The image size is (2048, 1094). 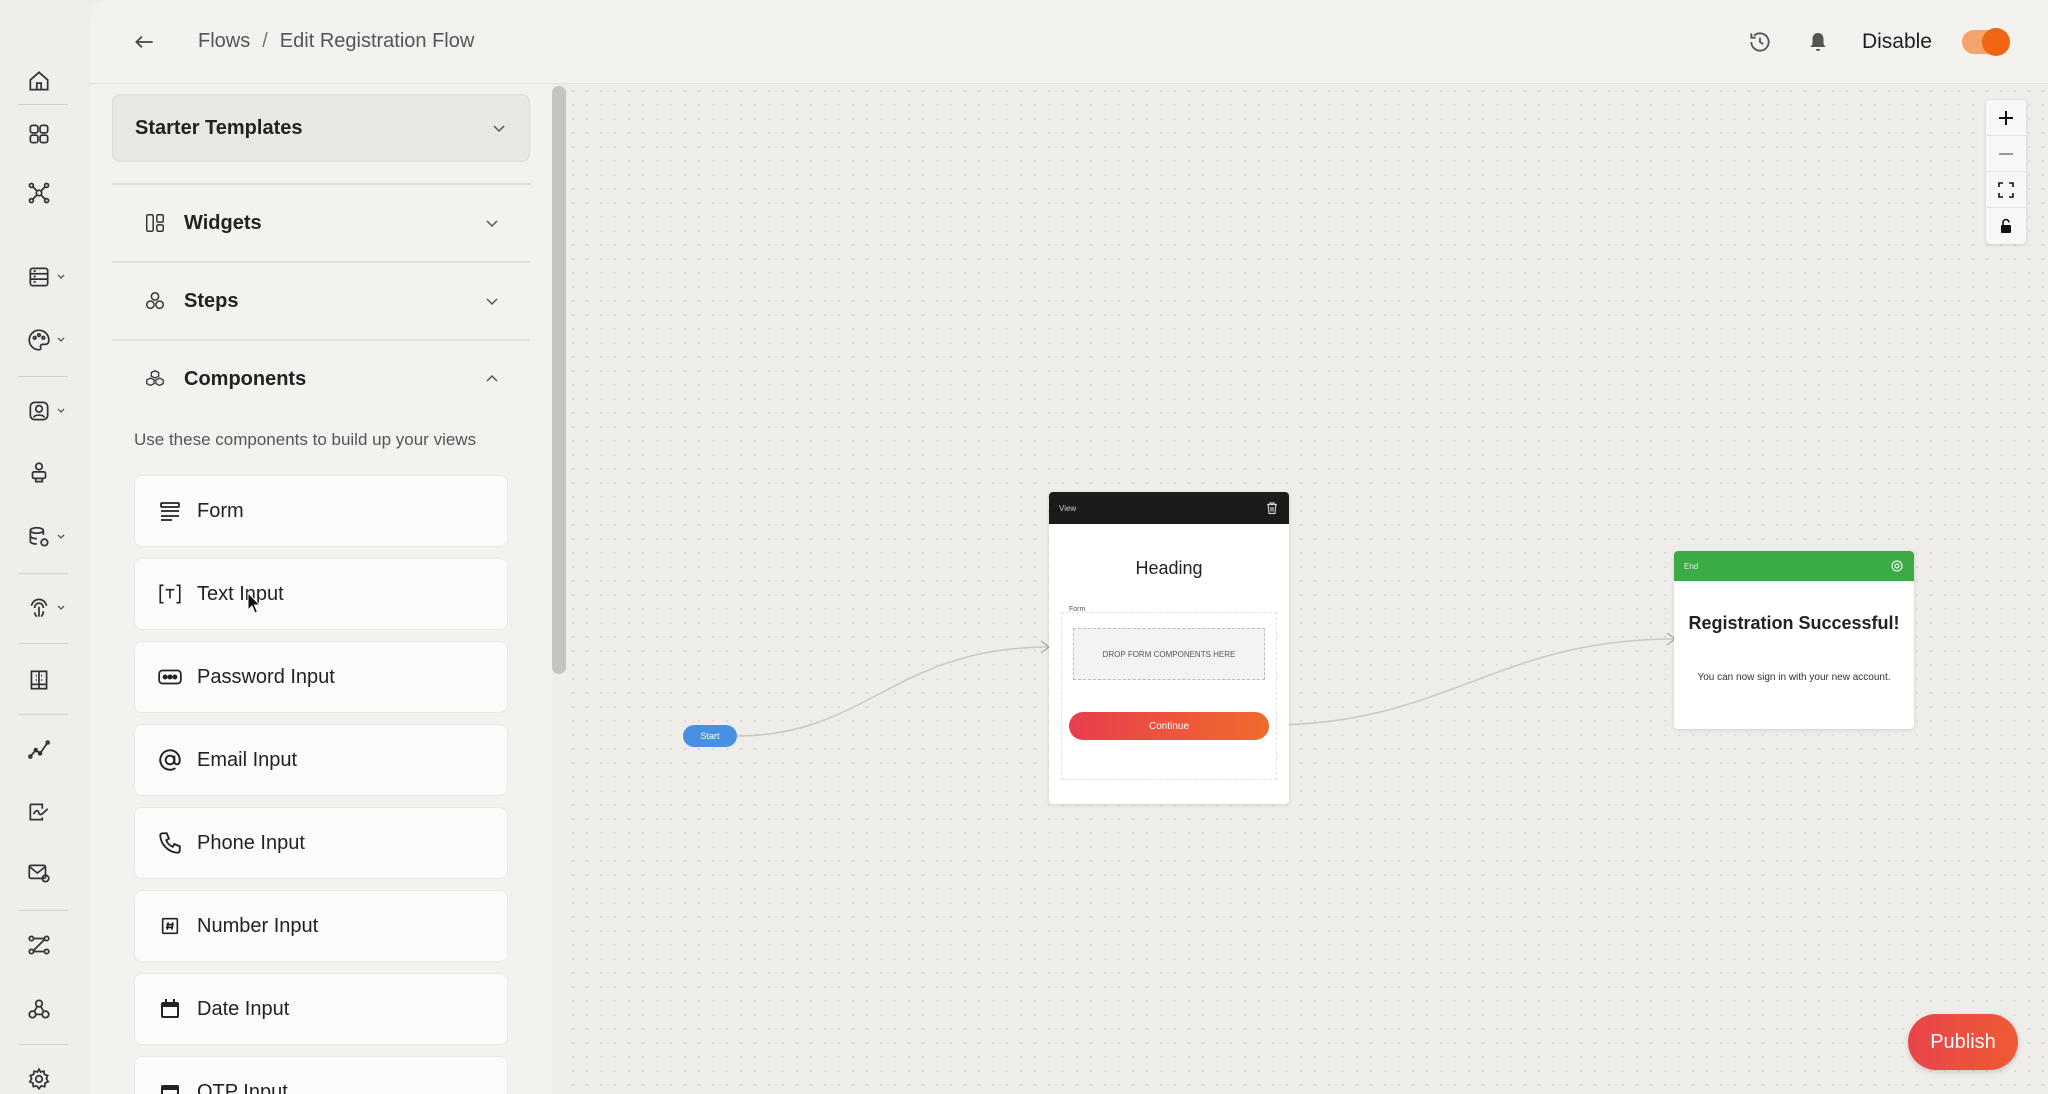 I want to click on view-heading: Heading, so click(x=1169, y=568).